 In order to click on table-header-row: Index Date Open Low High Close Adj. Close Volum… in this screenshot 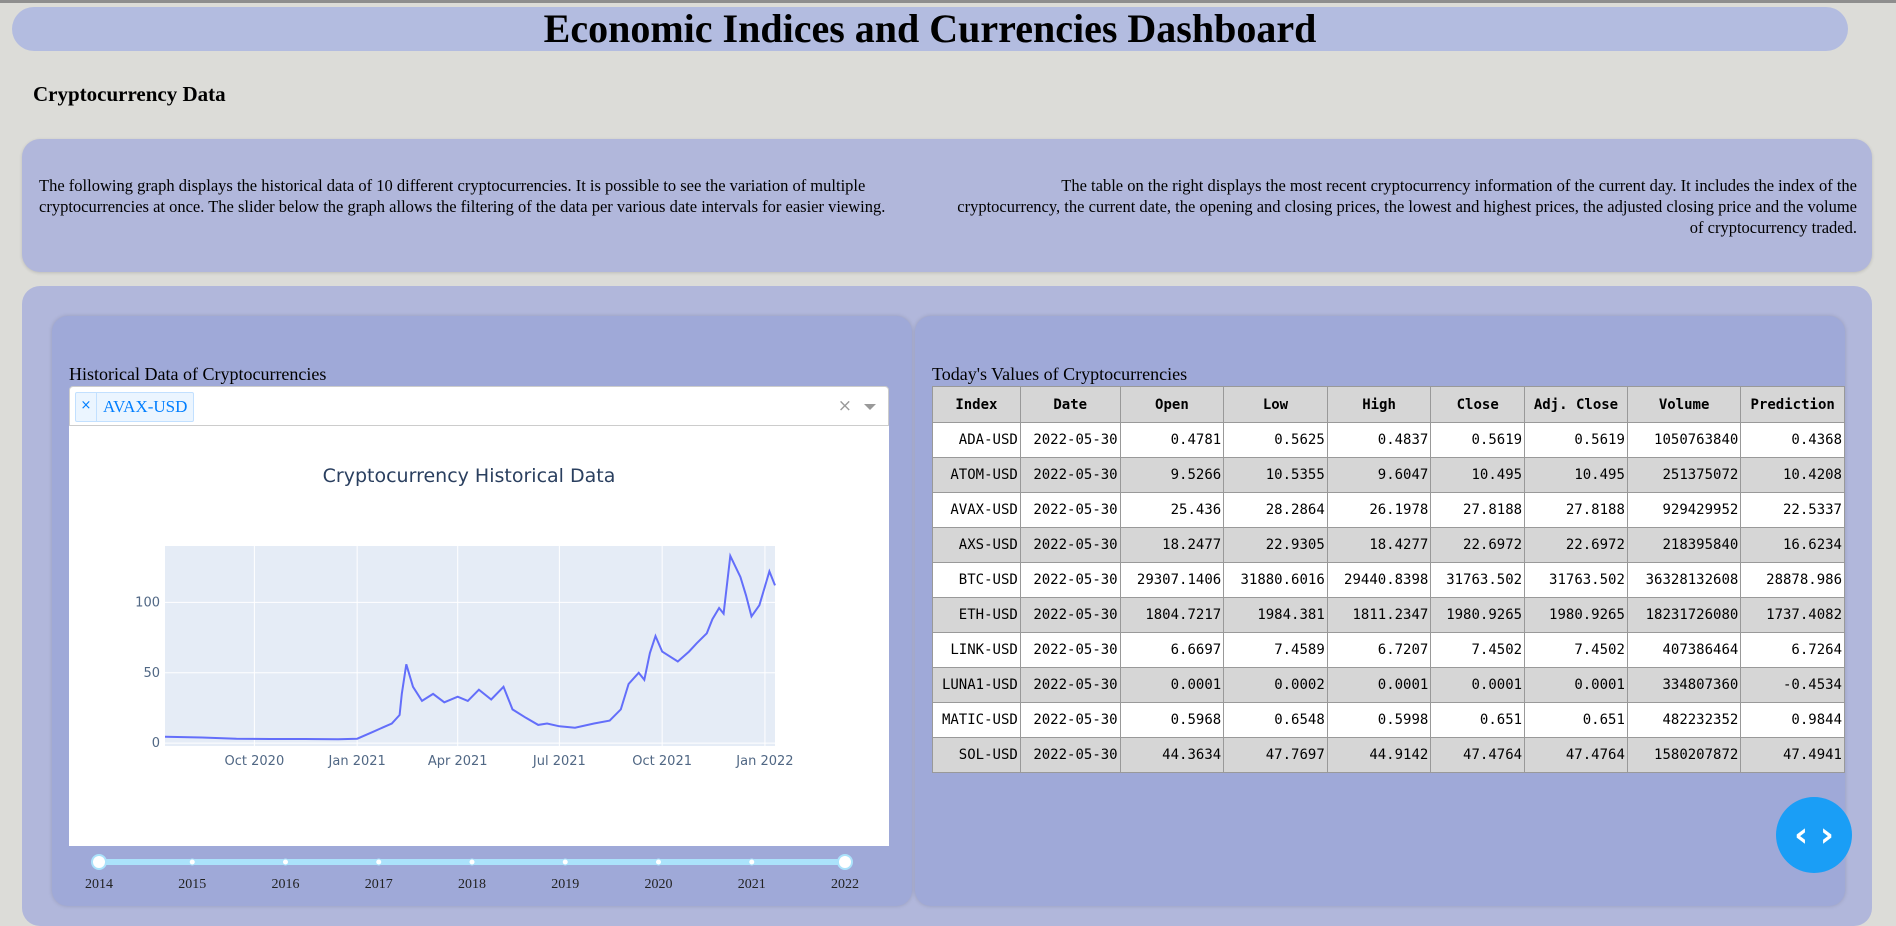, I will do `click(1388, 404)`.